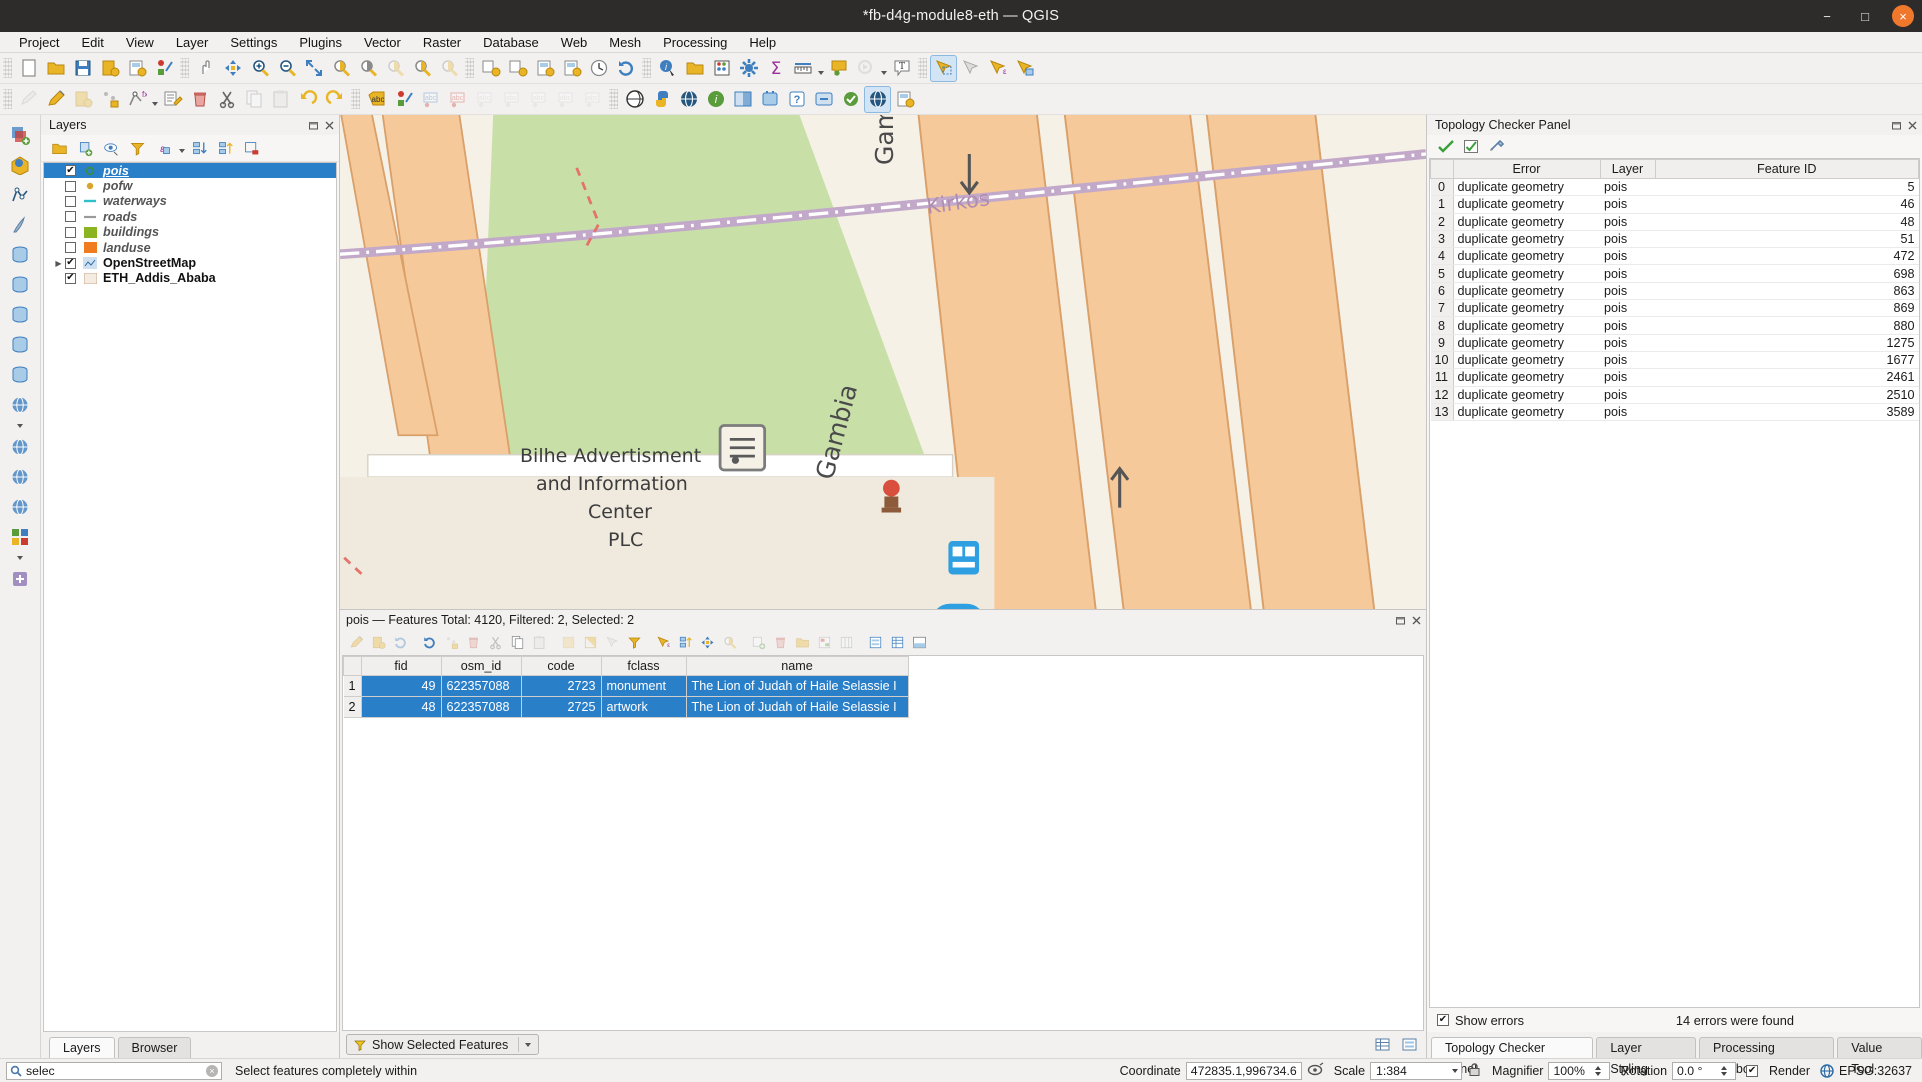  I want to click on cell-fid: 49, so click(401, 686).